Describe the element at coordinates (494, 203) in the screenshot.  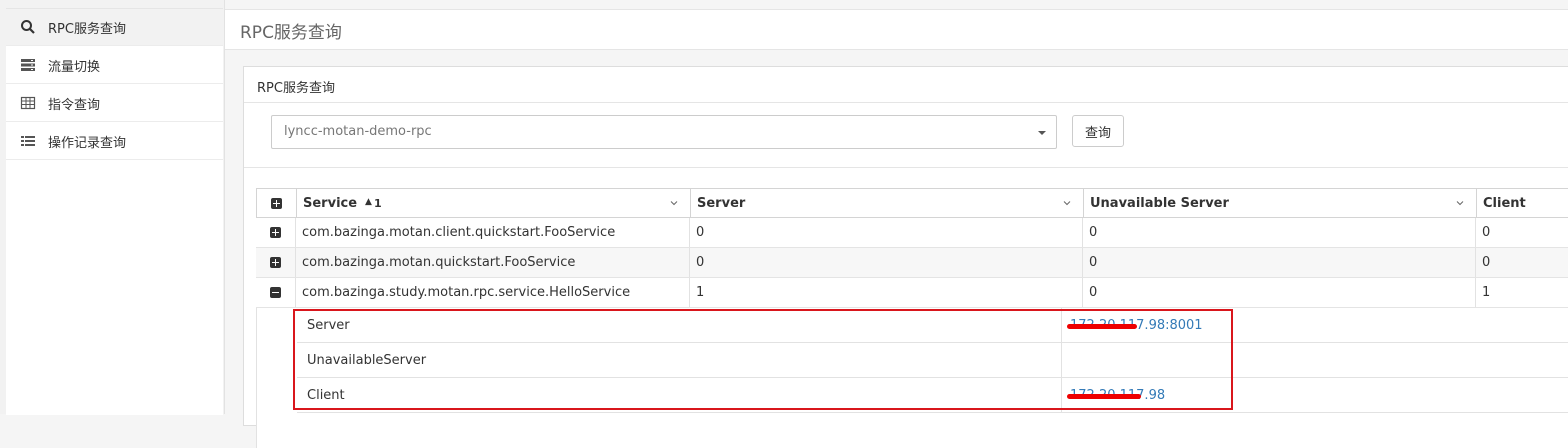
I see `column-header-service: Service ▲ 1` at that location.